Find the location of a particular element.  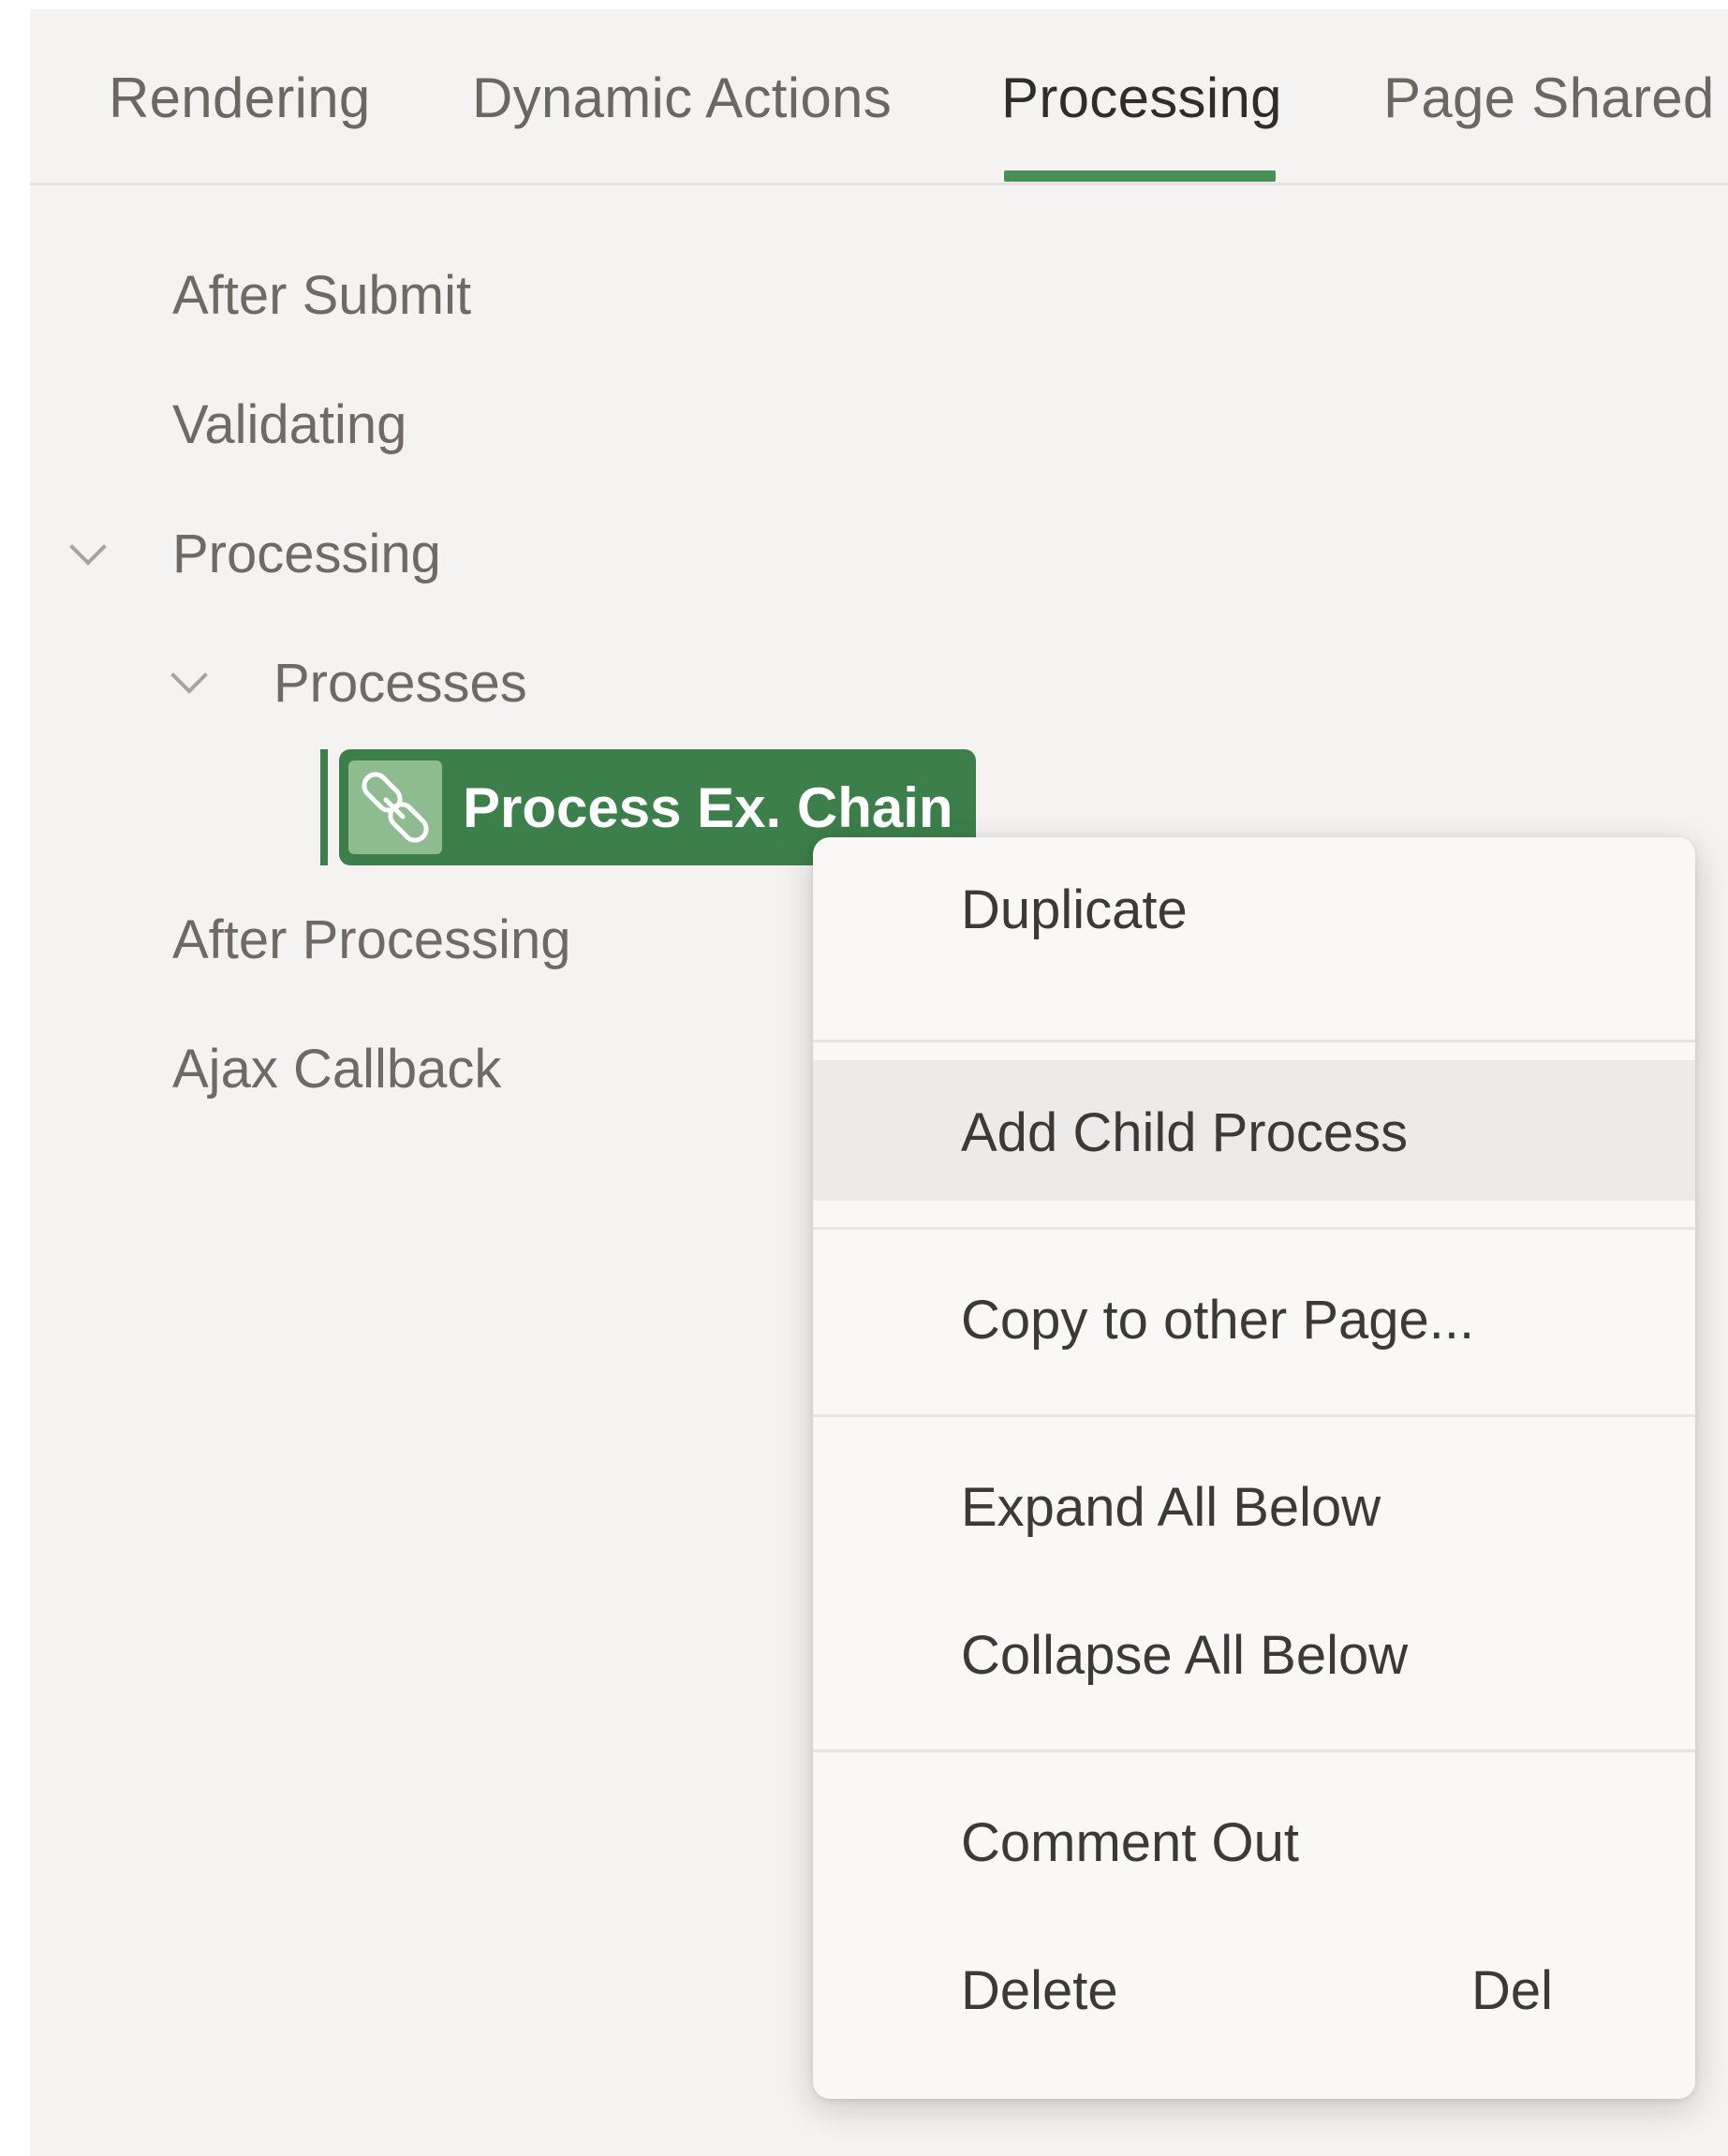

active-tab-indicator is located at coordinates (1140, 176).